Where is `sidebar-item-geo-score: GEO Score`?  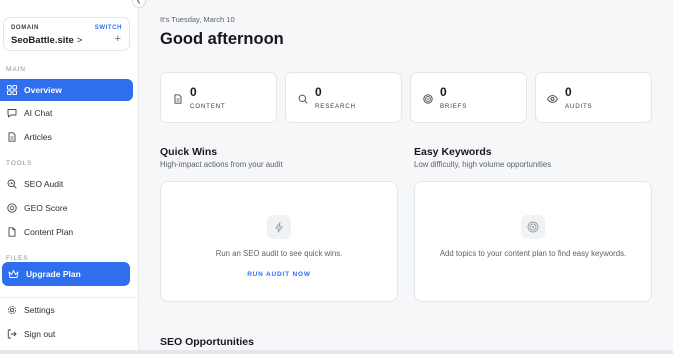 sidebar-item-geo-score: GEO Score is located at coordinates (66, 208).